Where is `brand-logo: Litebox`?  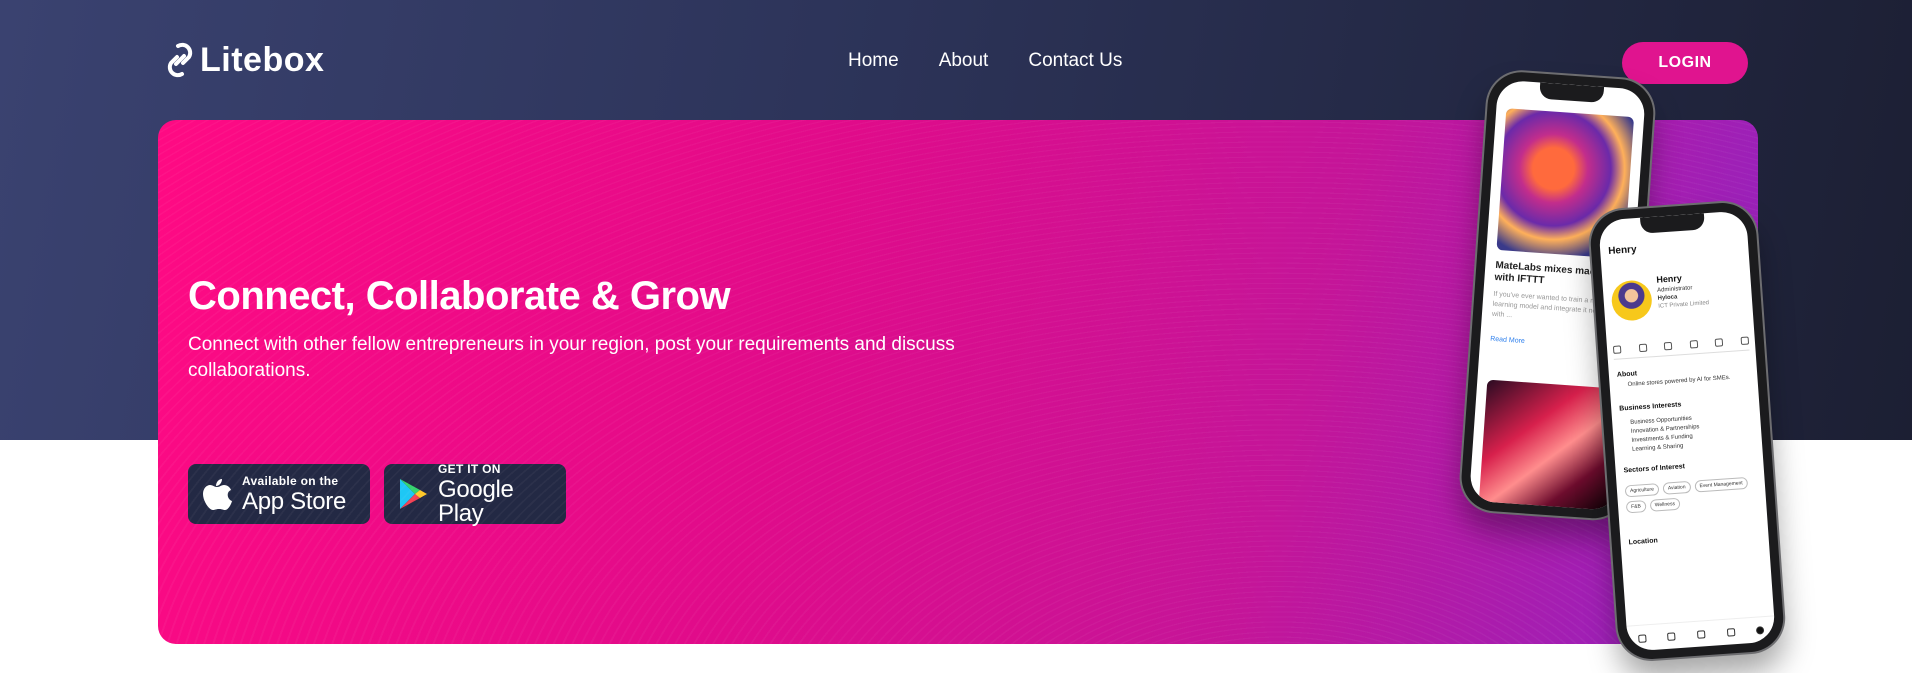 brand-logo: Litebox is located at coordinates (244, 60).